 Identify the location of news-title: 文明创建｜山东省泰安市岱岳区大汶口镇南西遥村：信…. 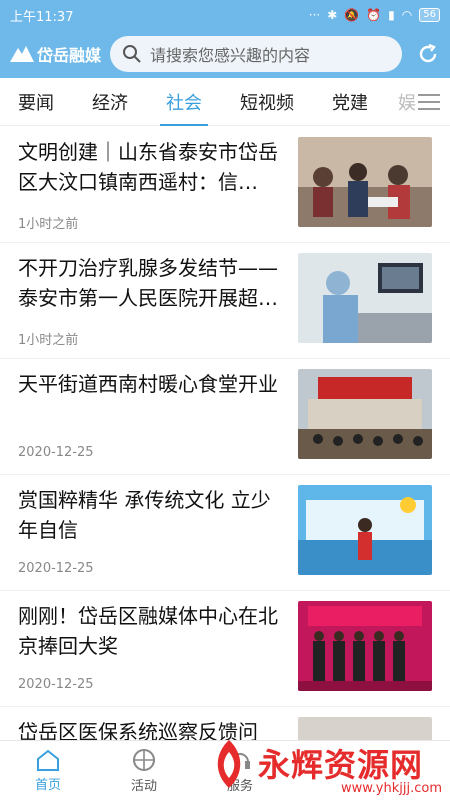
(148, 167).